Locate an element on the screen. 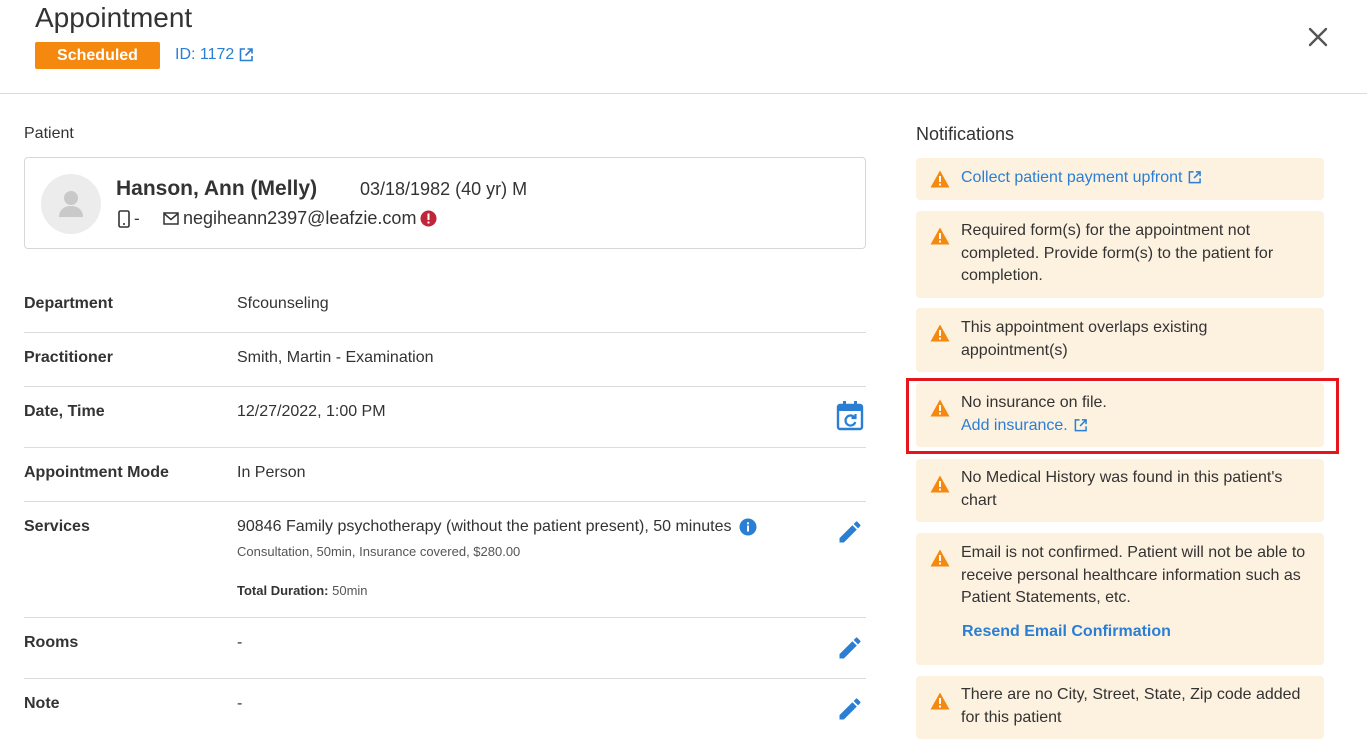  collect-payment-link-label: Collect patient payment upfront is located at coordinates (1072, 177).